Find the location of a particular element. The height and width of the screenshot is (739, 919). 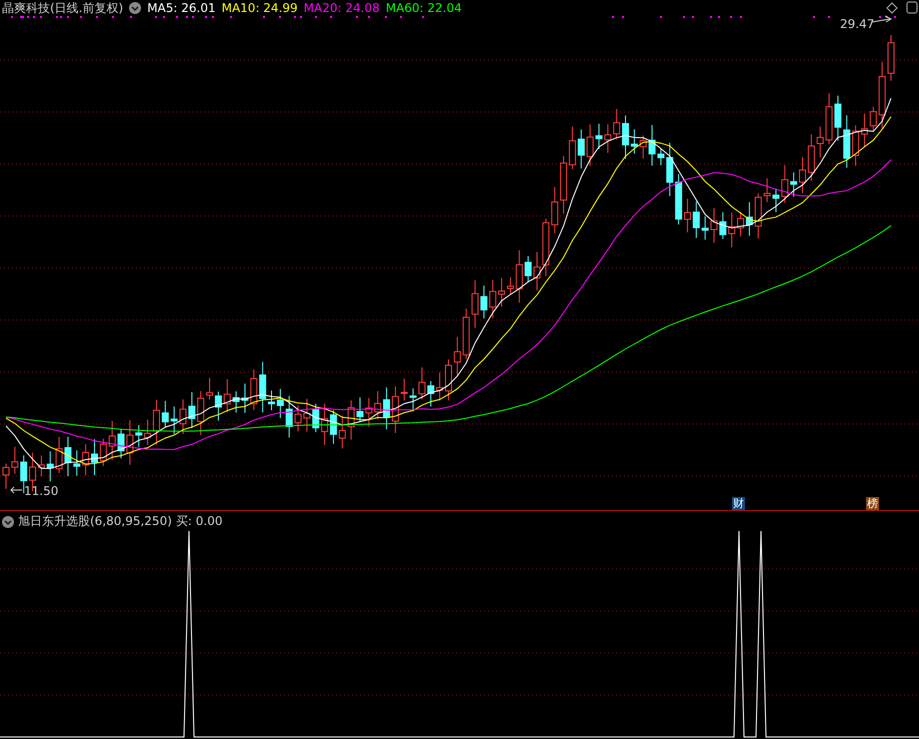

event-badge: 财 is located at coordinates (738, 503).